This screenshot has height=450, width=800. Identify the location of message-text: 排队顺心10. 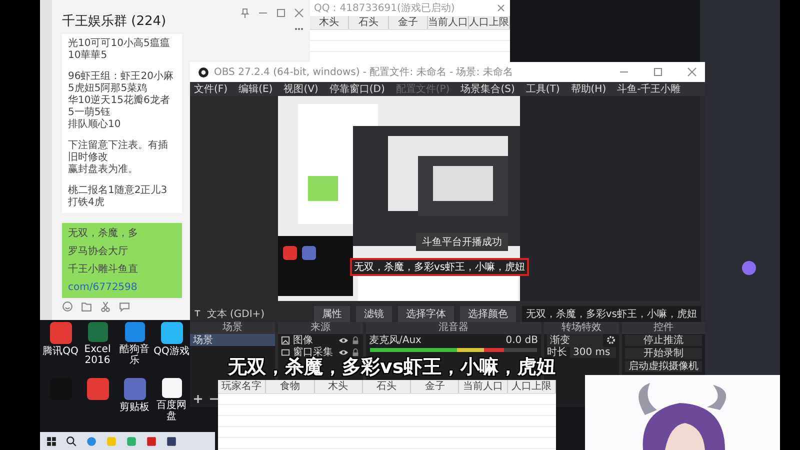
(95, 125).